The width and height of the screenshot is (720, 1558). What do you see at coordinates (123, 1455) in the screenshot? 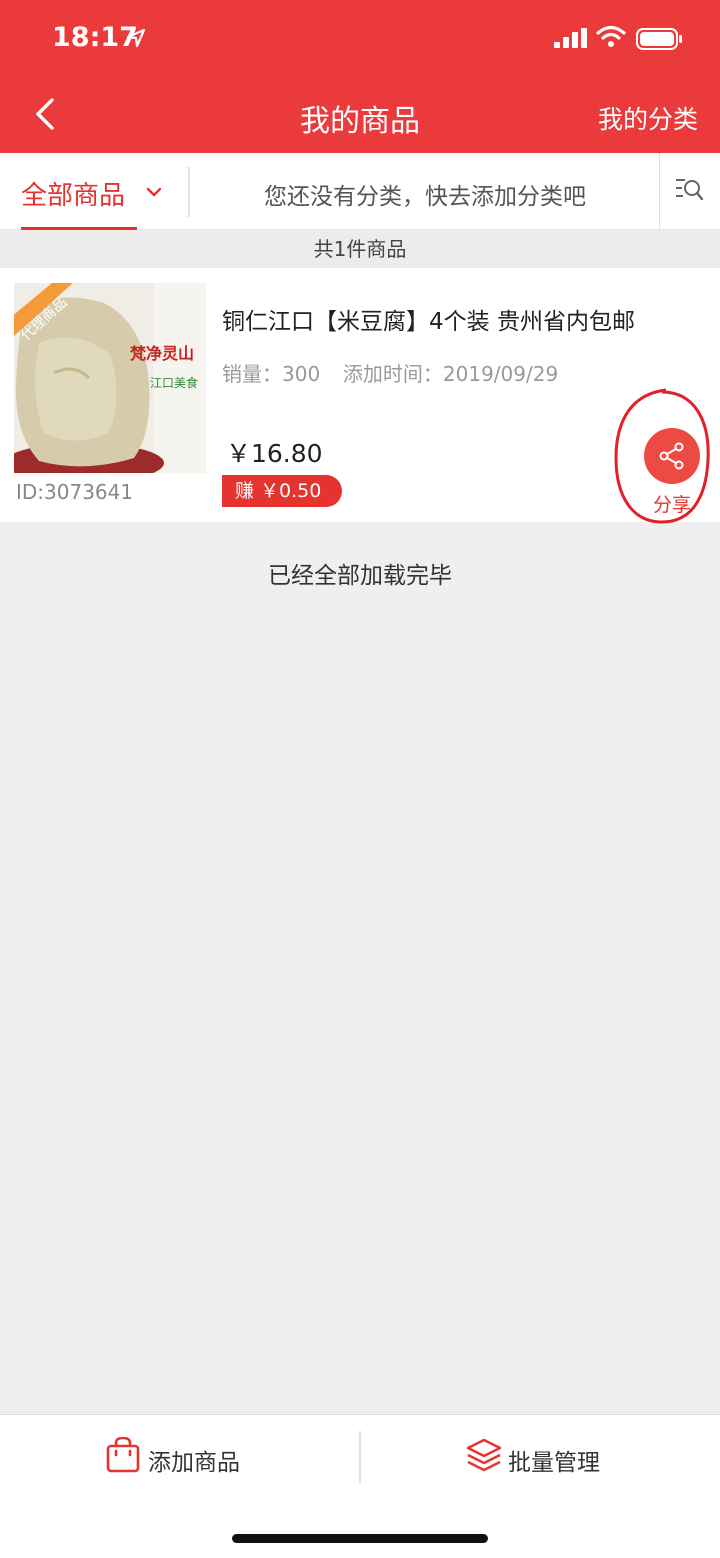
I see `shopping-bag-icon` at bounding box center [123, 1455].